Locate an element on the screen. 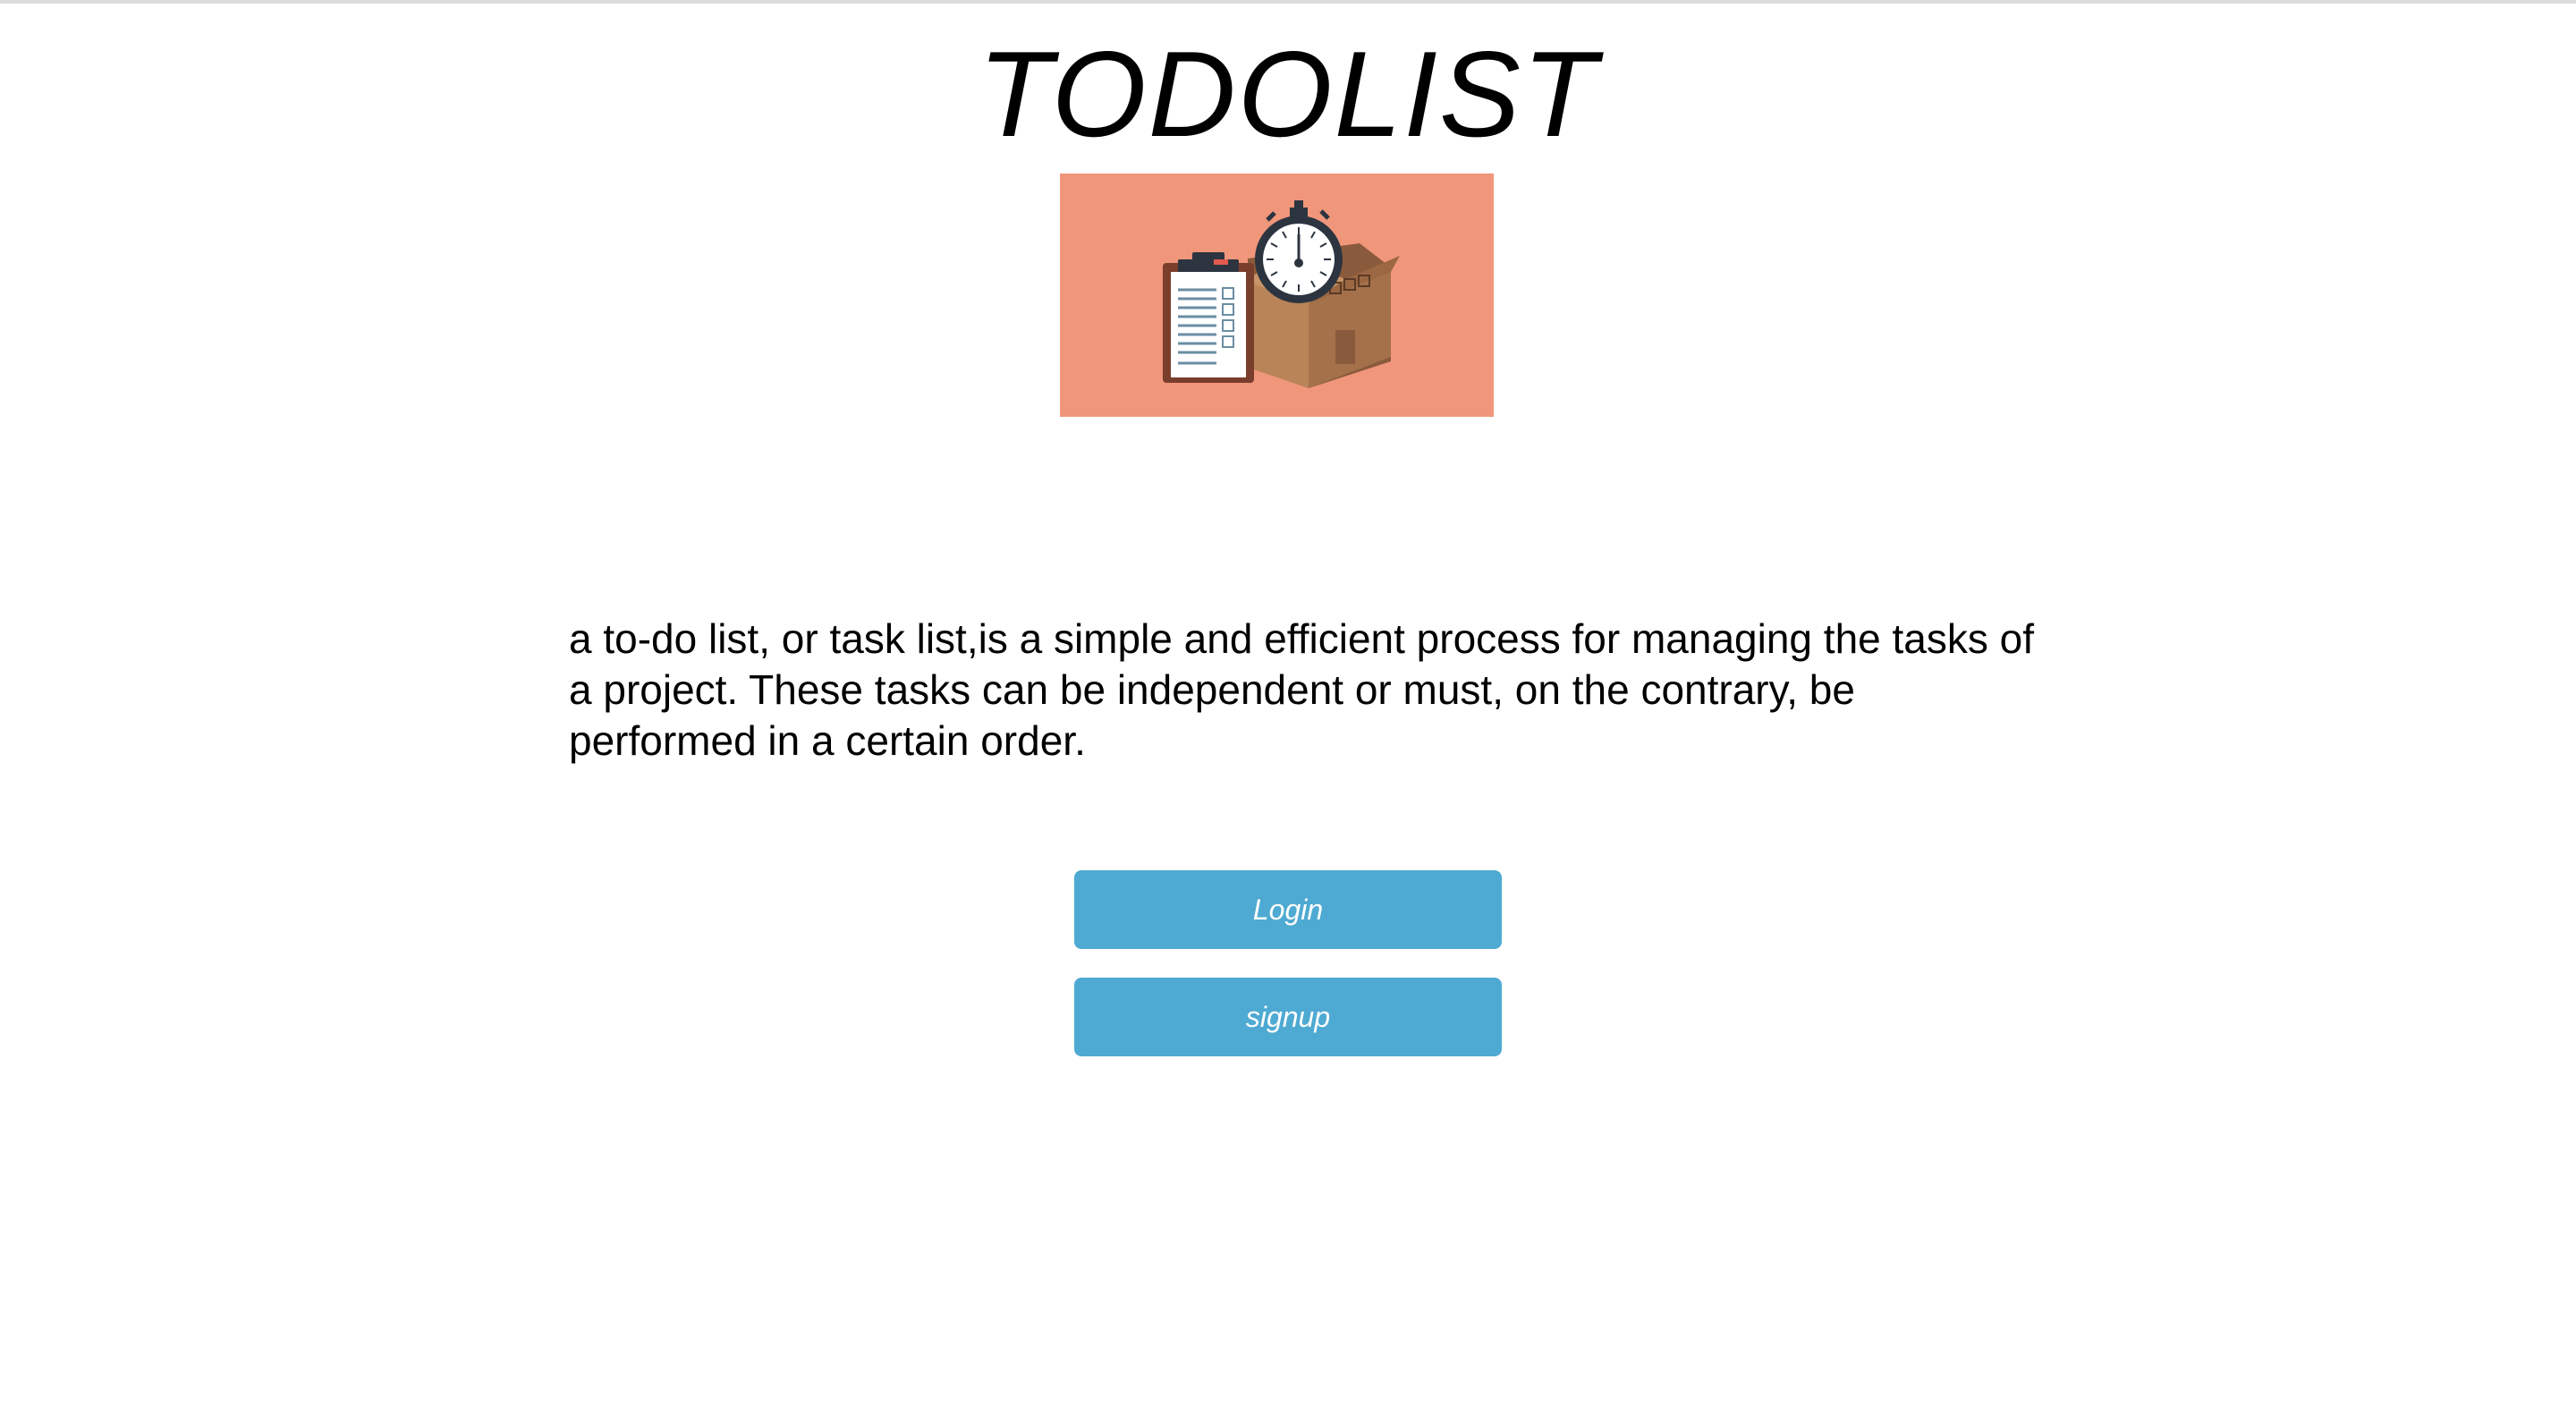 The image size is (2576, 1415). hero-image is located at coordinates (1277, 295).